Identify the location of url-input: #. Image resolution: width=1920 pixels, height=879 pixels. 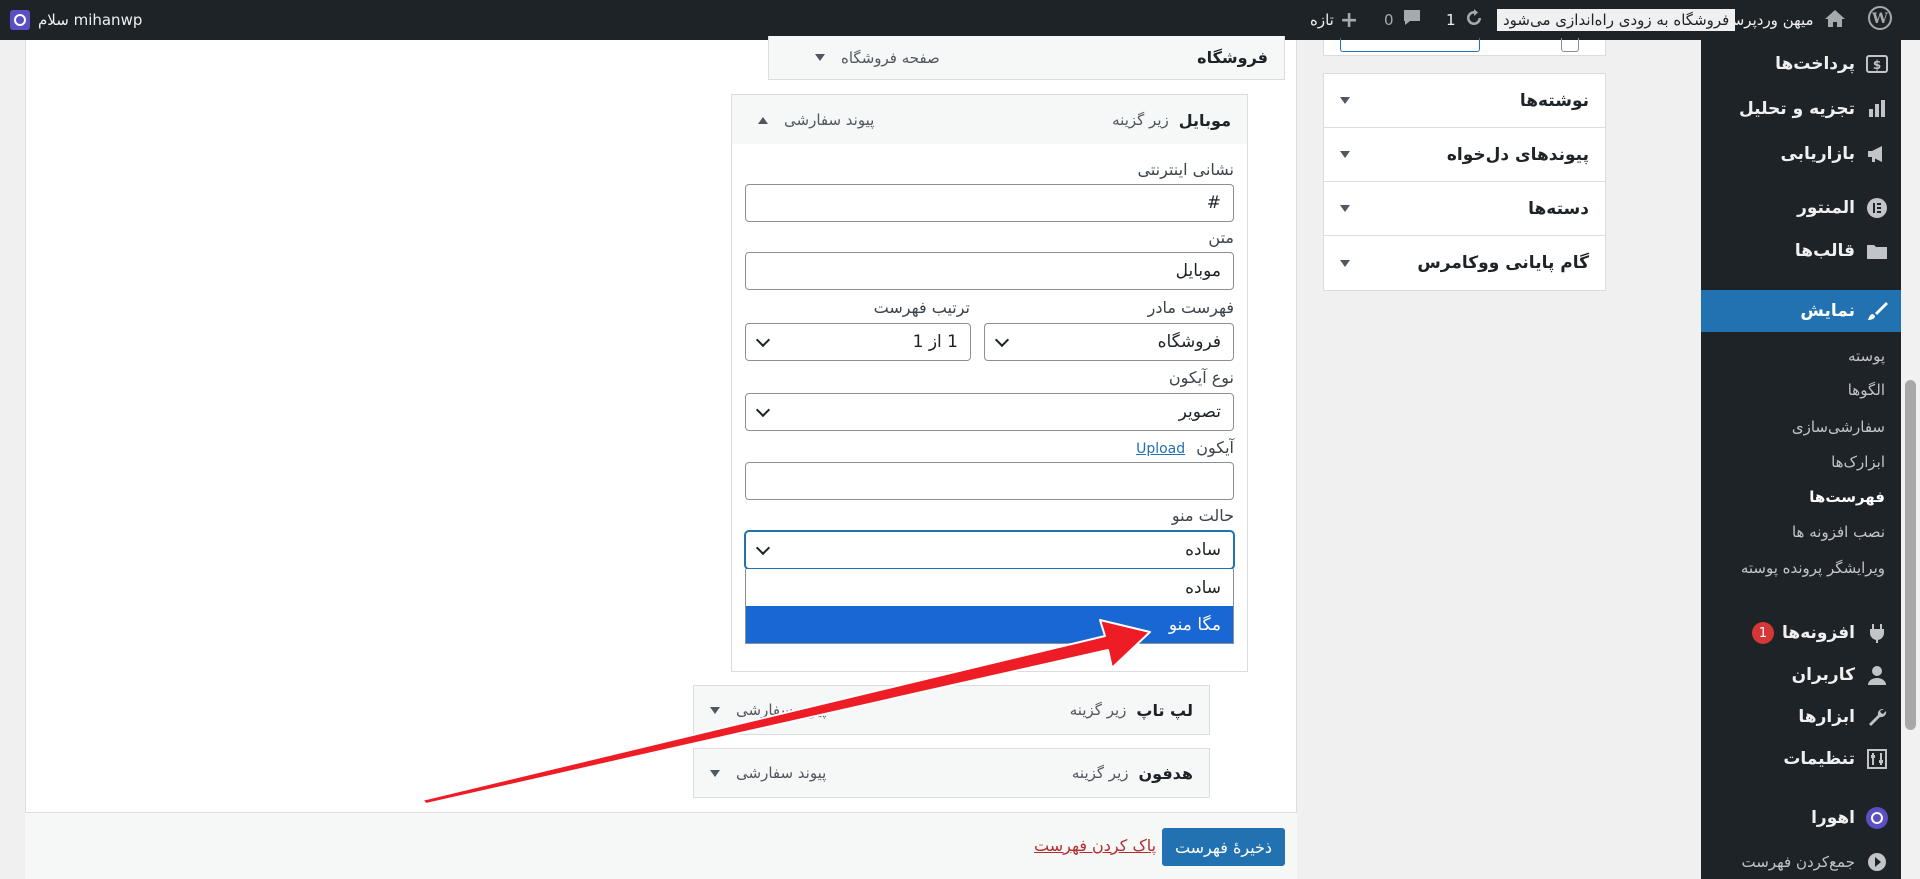
(989, 203).